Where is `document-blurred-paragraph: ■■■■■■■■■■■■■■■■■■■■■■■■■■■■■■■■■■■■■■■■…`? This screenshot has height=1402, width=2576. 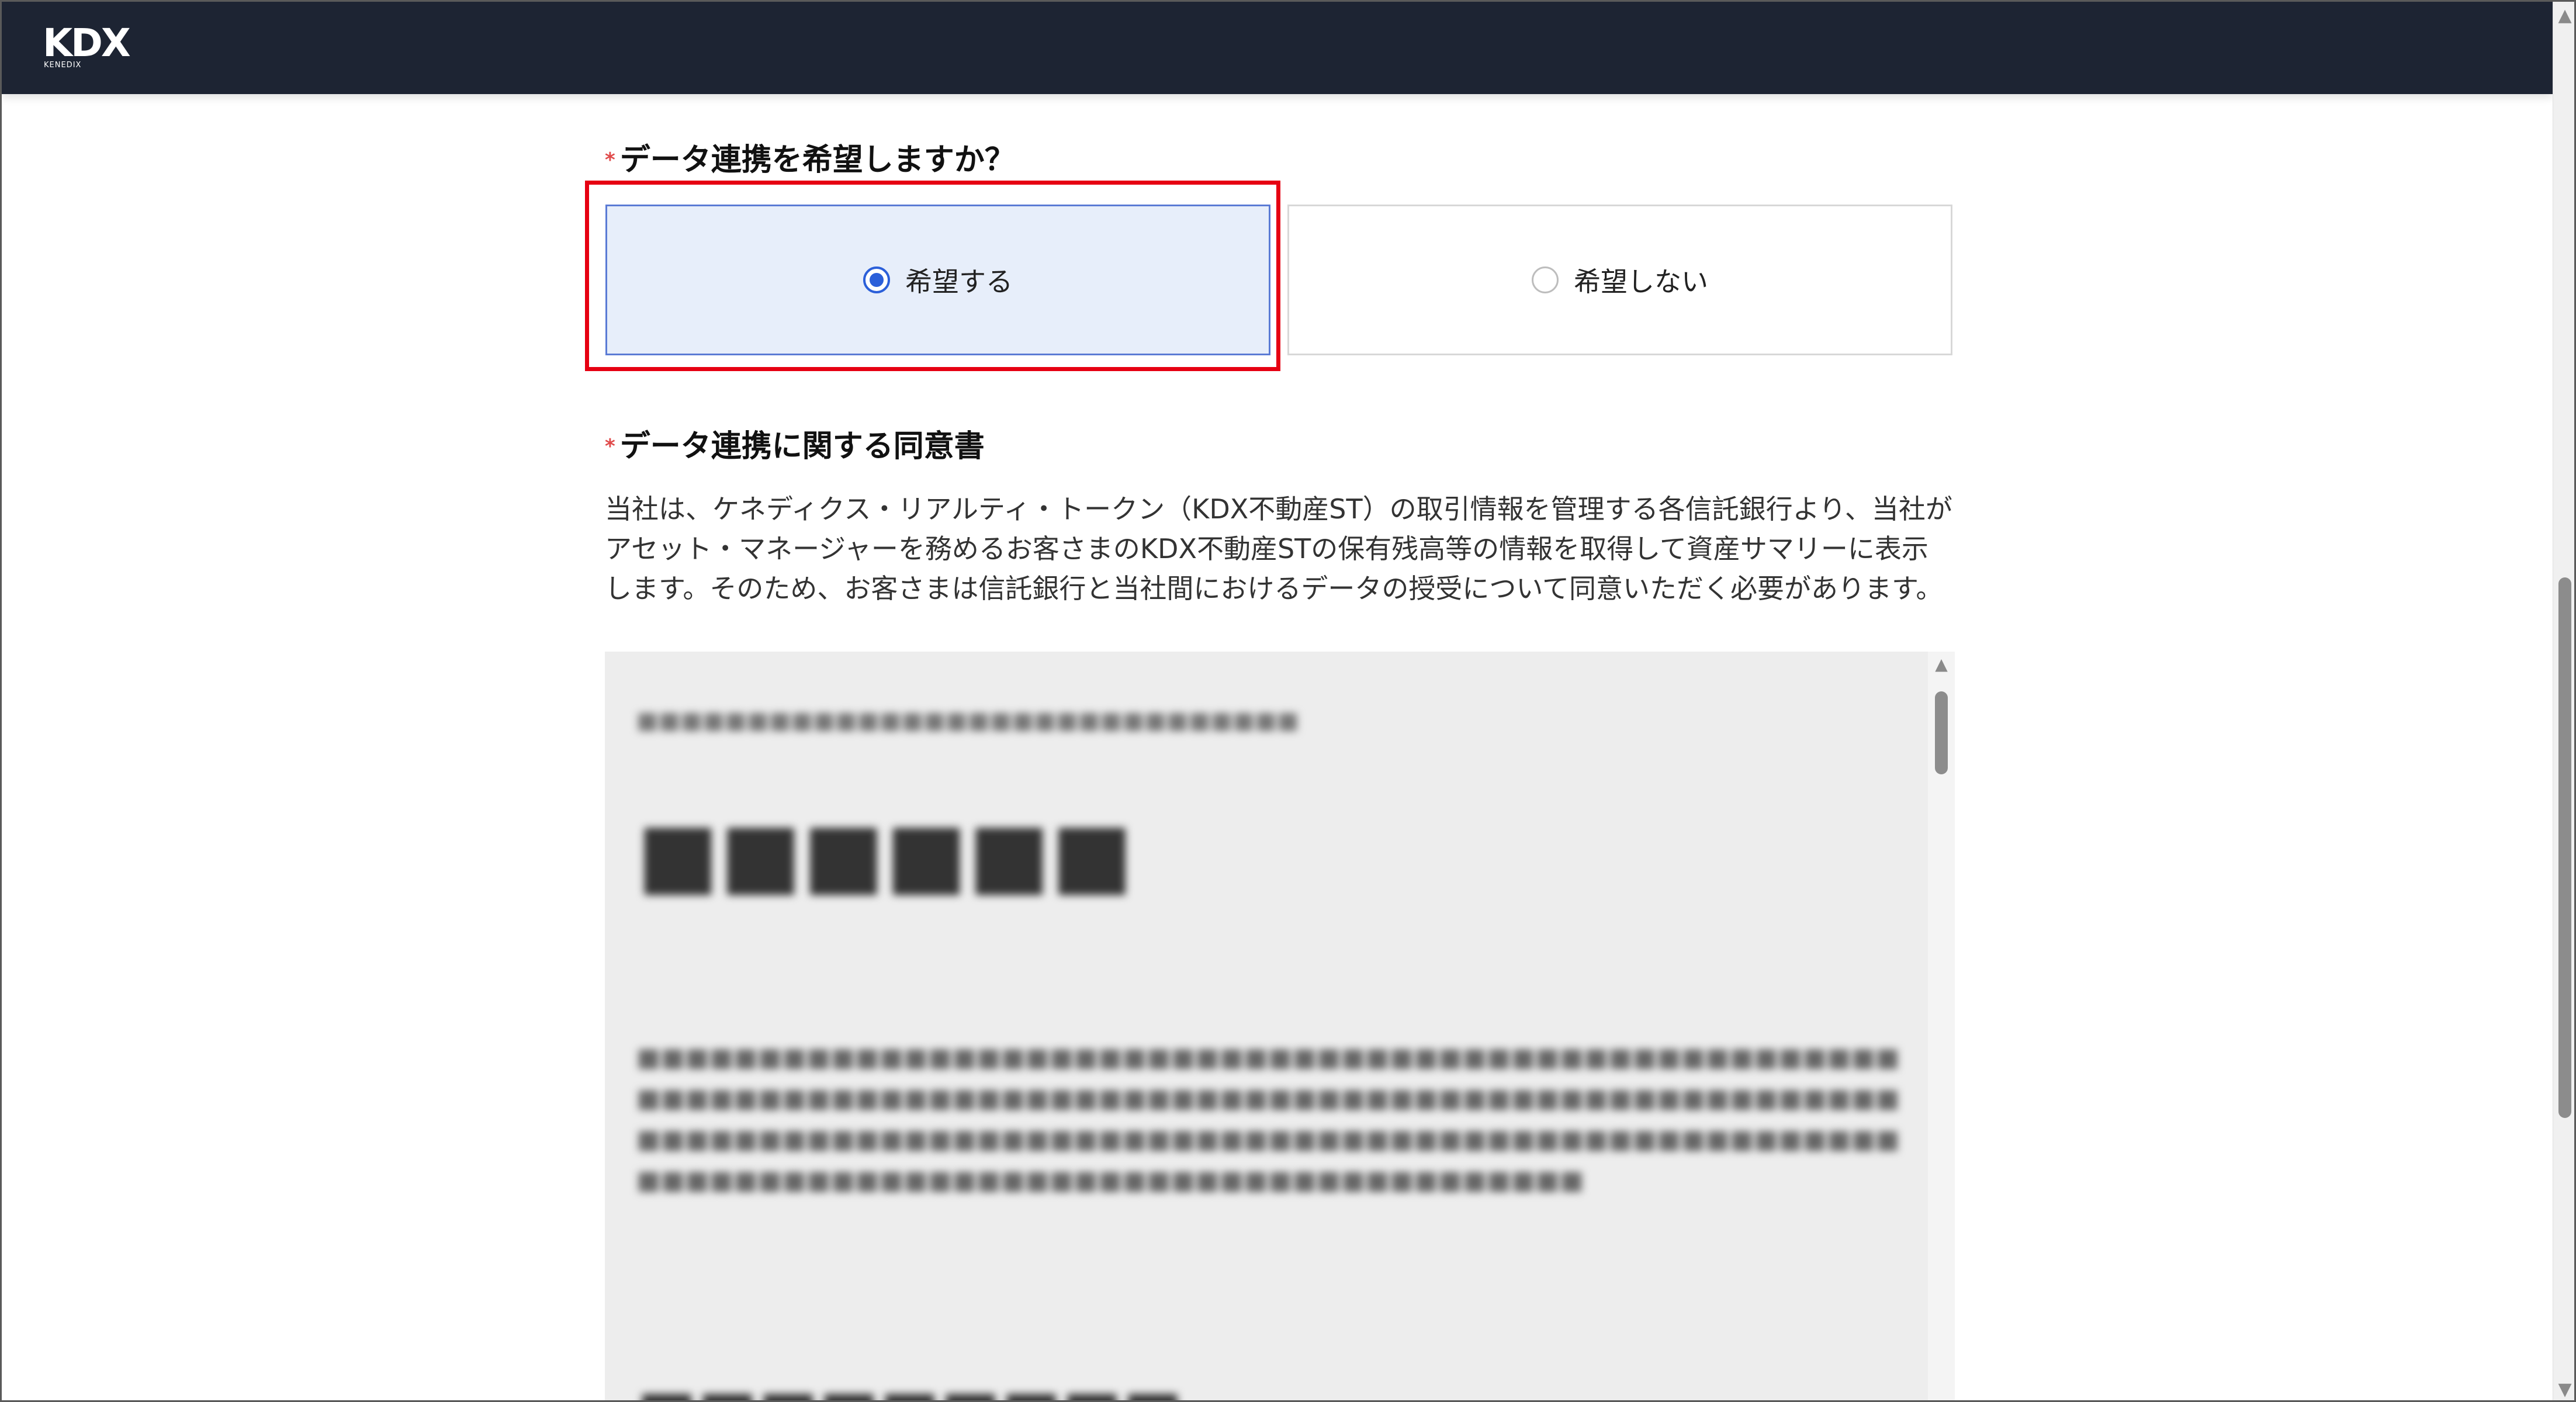
document-blurred-paragraph: ■■■■■■■■■■■■■■■■■■■■■■■■■■■■■■■■■■■■■■■■… is located at coordinates (1268, 1119).